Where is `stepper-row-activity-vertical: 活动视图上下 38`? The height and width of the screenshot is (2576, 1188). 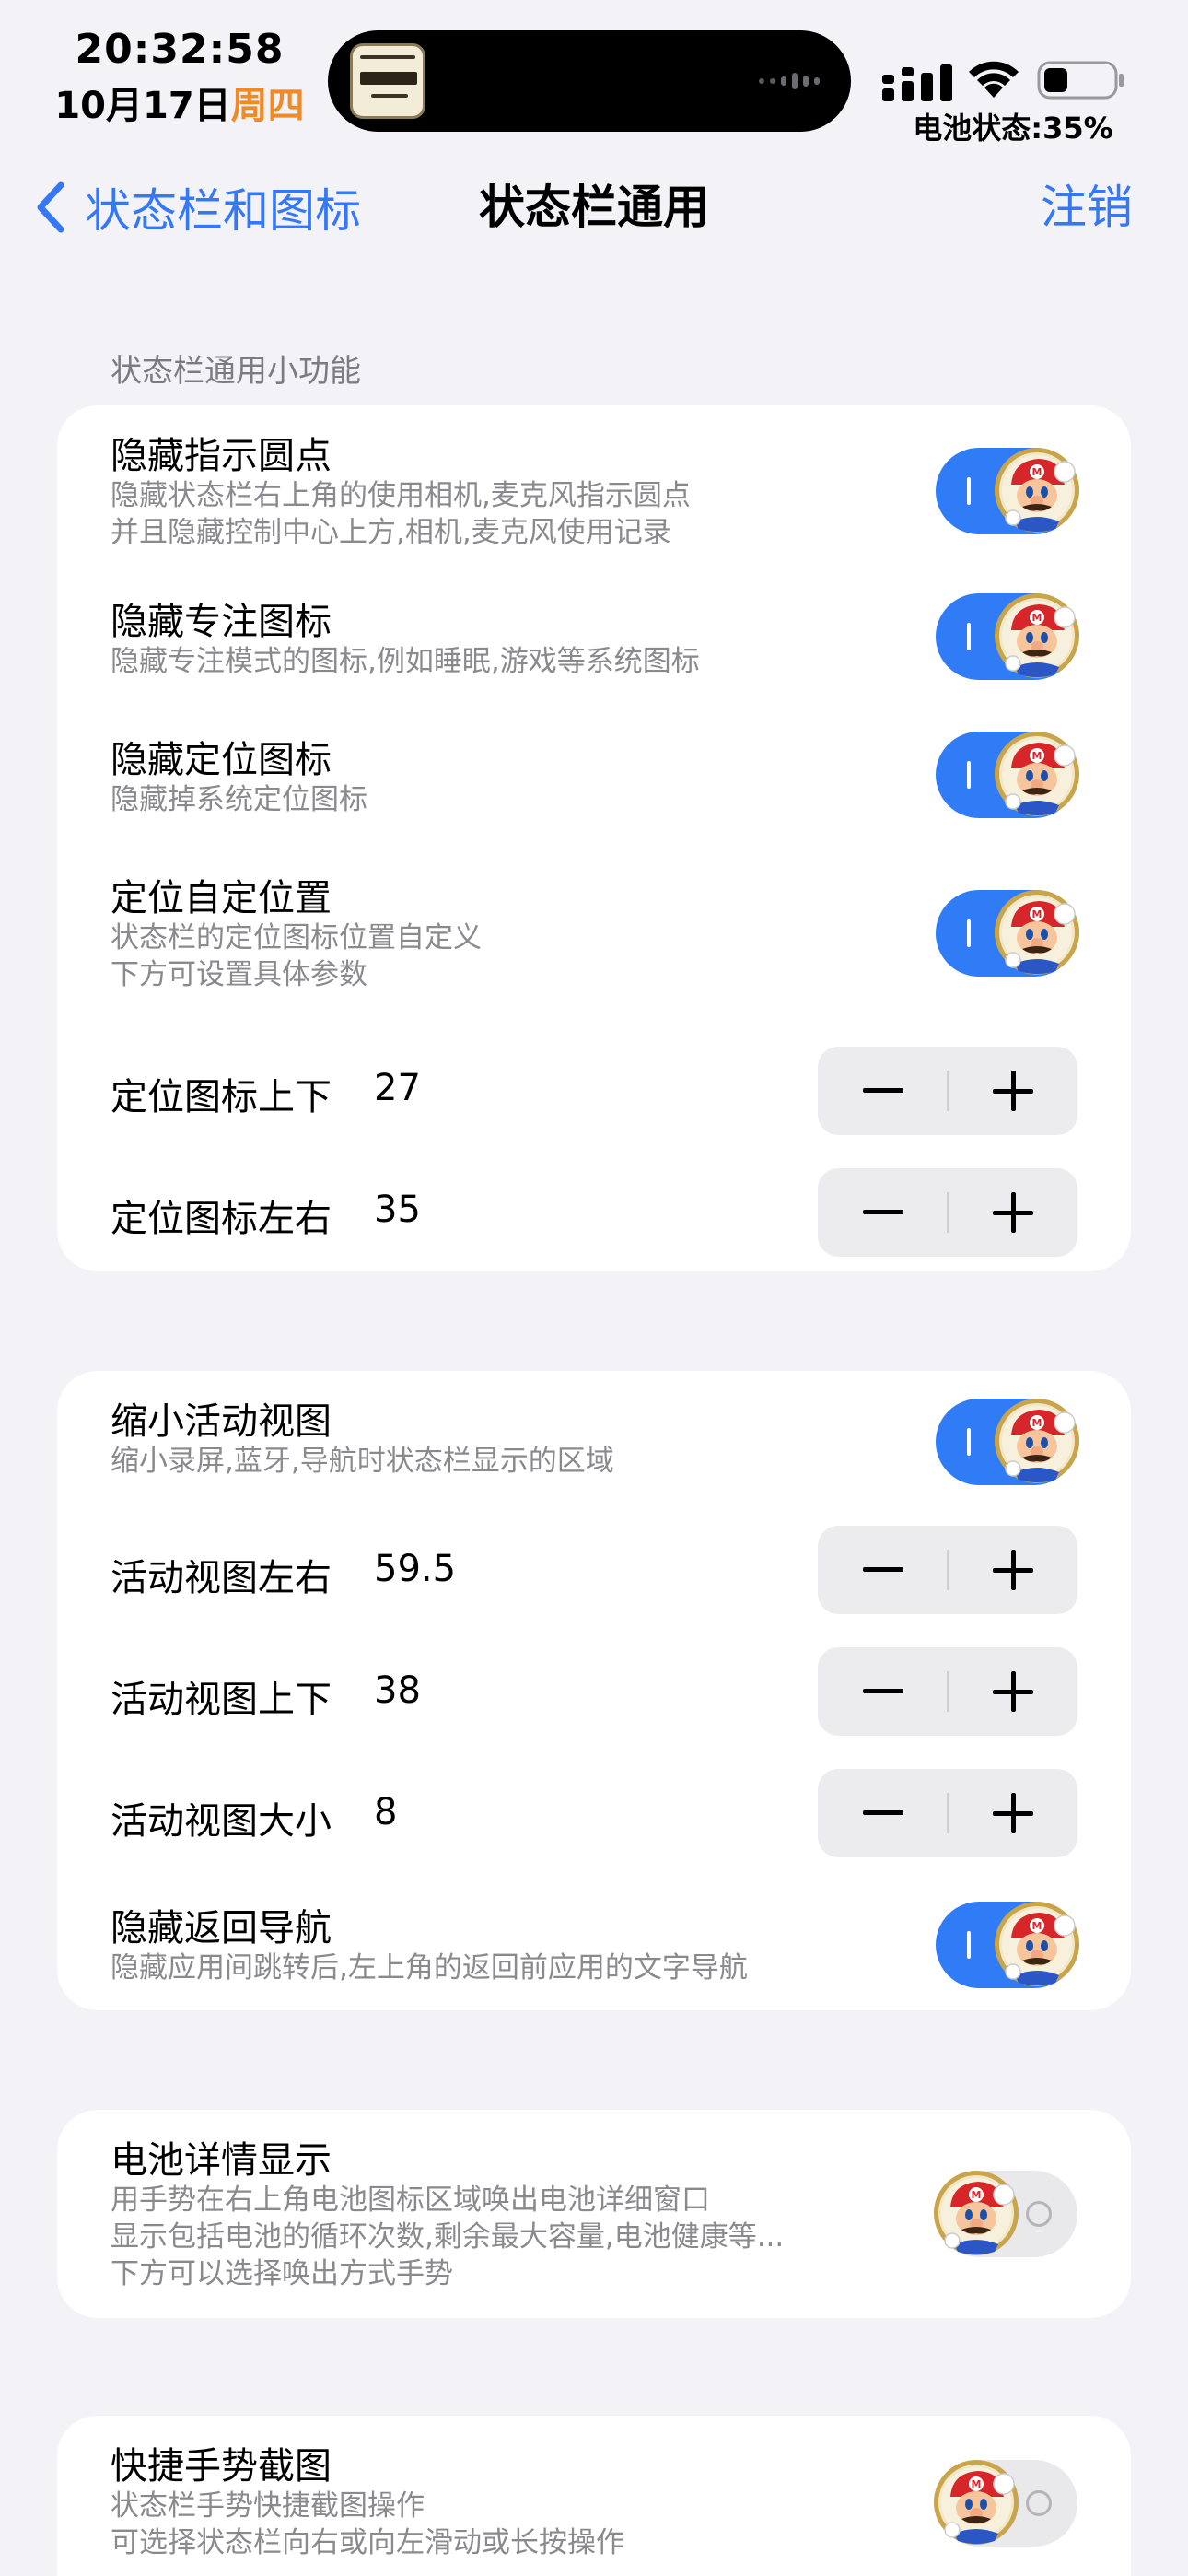
stepper-row-activity-vertical: 活动视图上下 38 is located at coordinates (594, 1694).